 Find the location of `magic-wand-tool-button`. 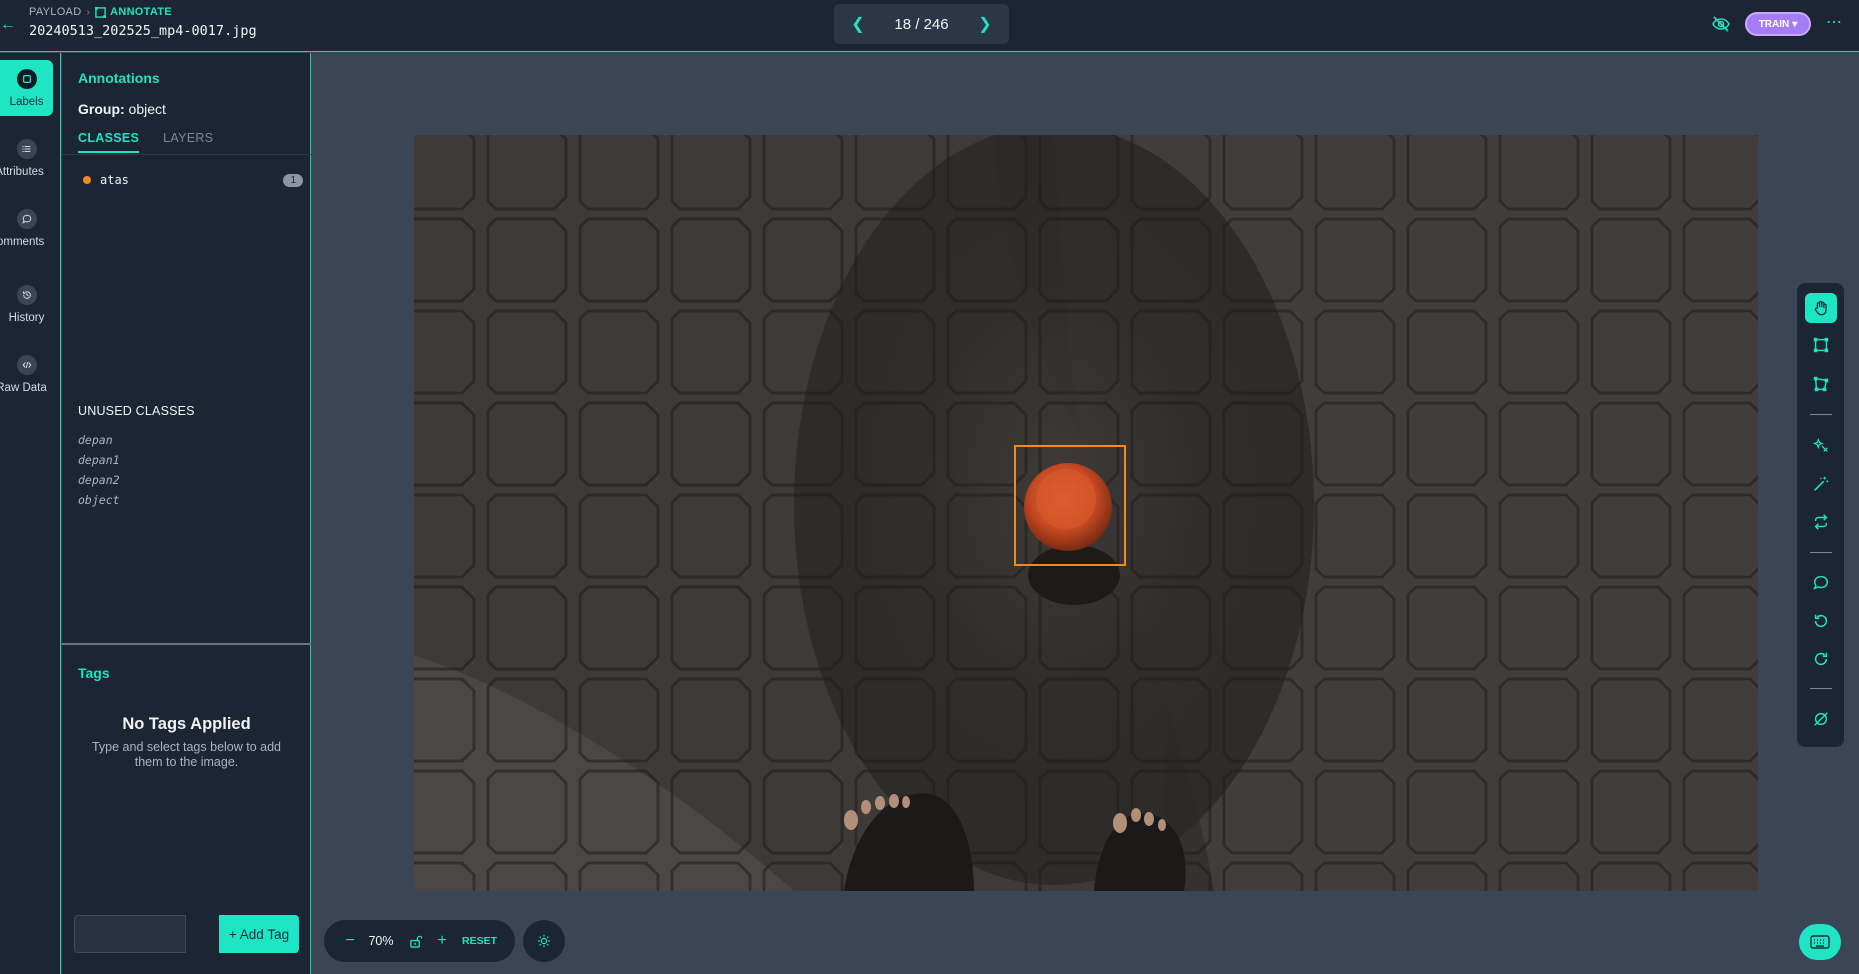

magic-wand-tool-button is located at coordinates (1821, 484).